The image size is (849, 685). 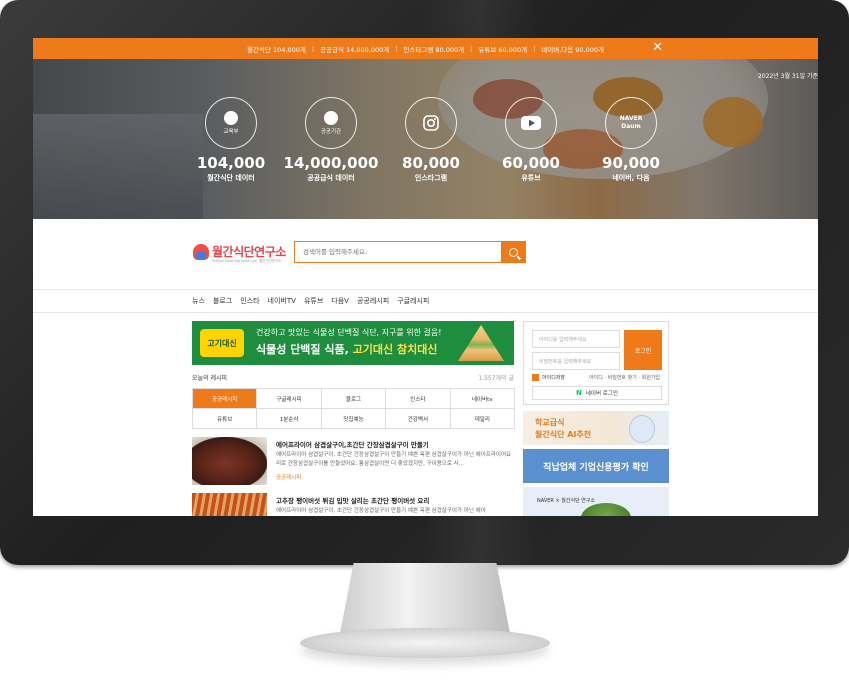 I want to click on tab-food-show: 맛집예능, so click(x=354, y=419).